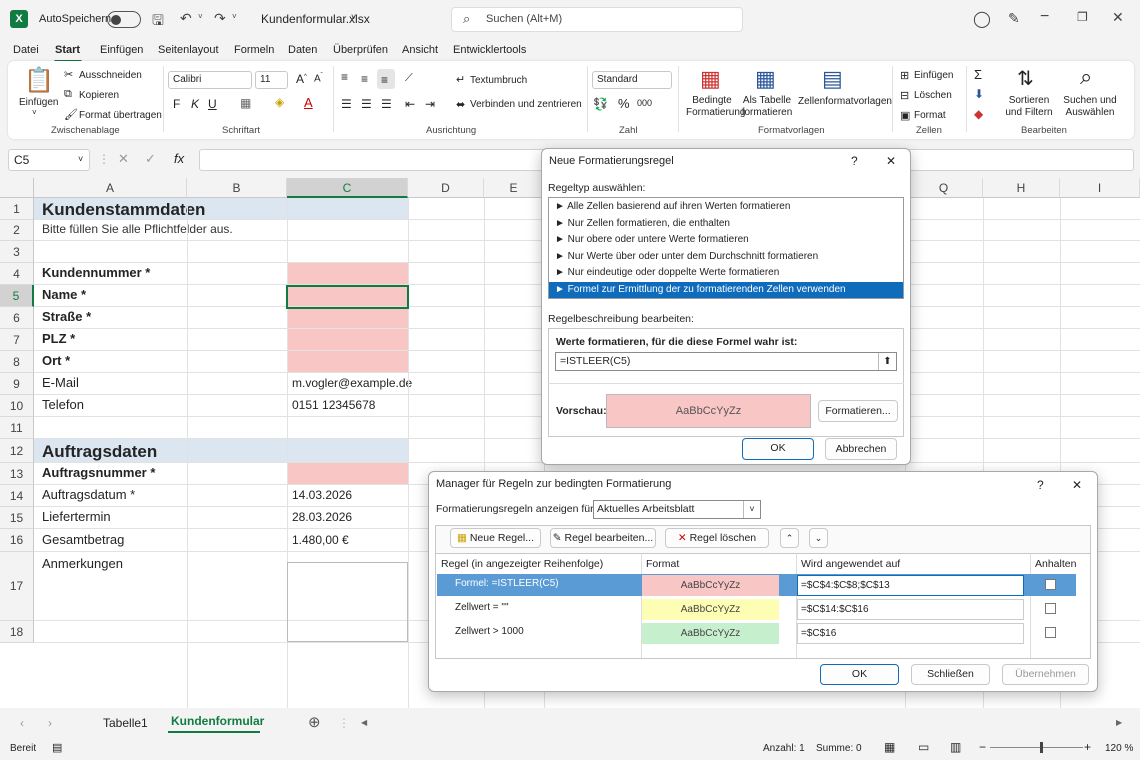  Describe the element at coordinates (726, 361) in the screenshot. I see `formula-field: =ISTLEER(C5)` at that location.